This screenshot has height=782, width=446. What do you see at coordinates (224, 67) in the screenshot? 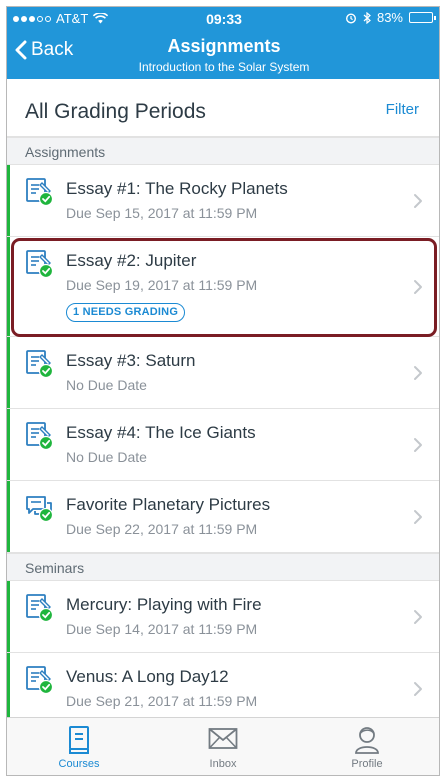
I see `nav-subtitle: Introduction to the Solar System` at bounding box center [224, 67].